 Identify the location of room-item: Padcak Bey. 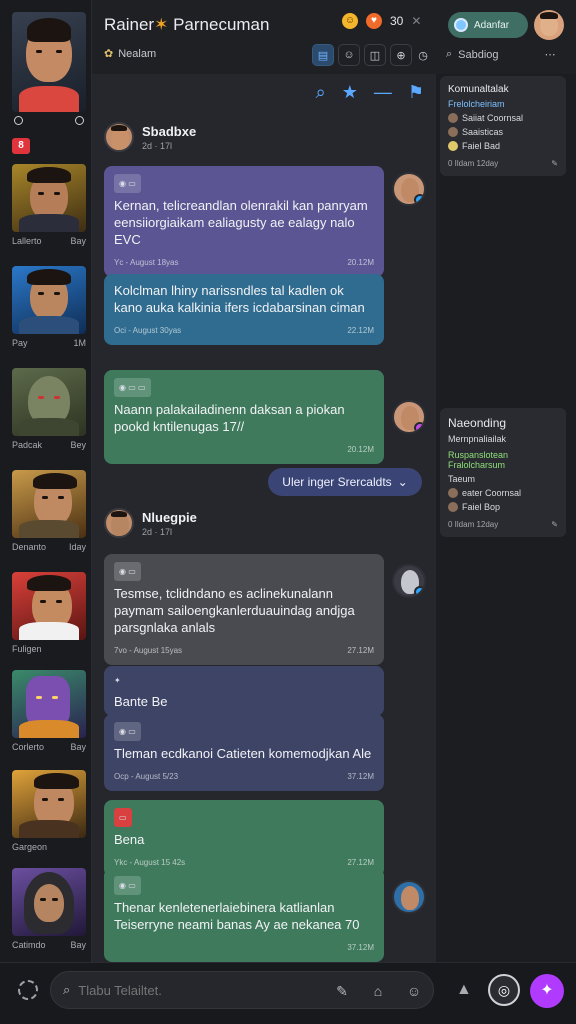
(49, 409).